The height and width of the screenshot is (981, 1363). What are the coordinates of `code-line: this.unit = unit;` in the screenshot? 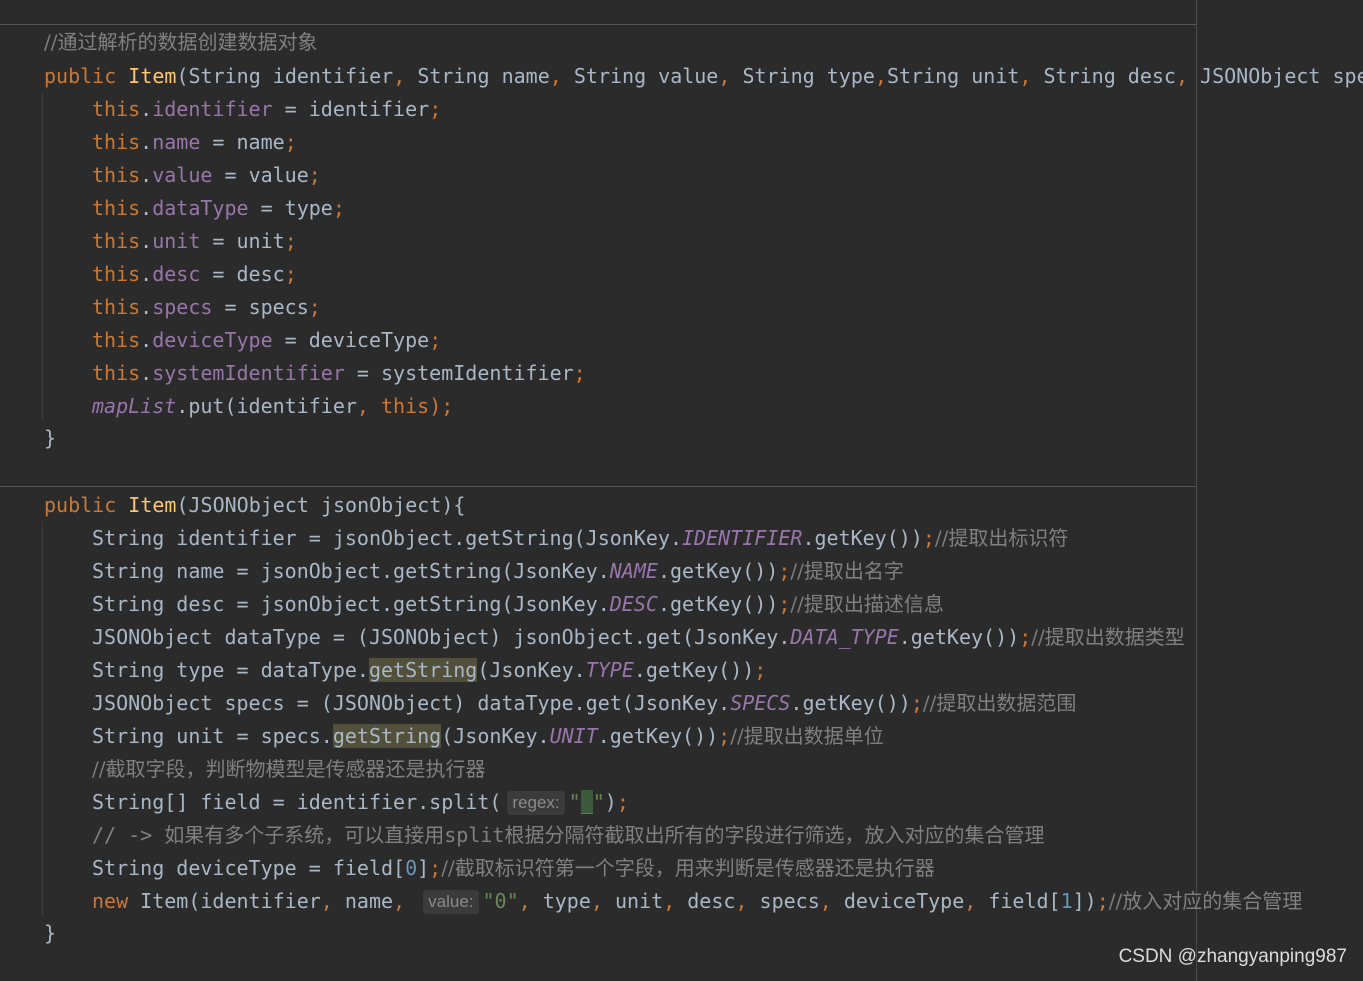 It's located at (194, 241).